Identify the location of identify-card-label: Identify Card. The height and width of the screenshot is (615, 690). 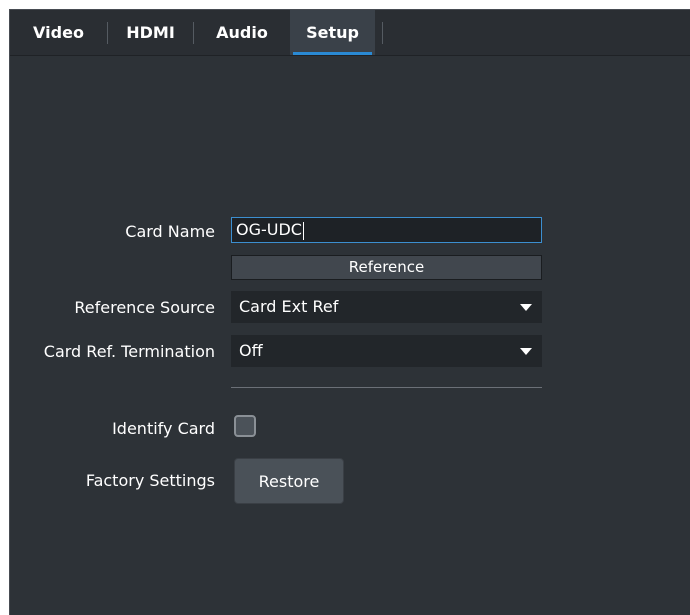
(163, 428).